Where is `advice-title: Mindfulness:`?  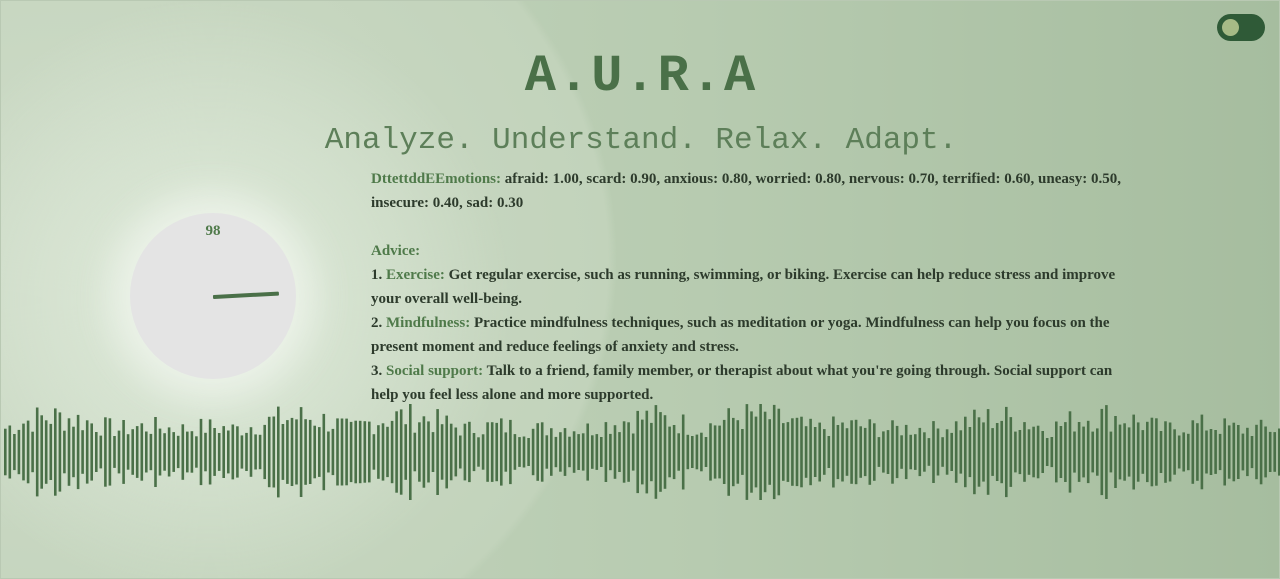
advice-title: Mindfulness: is located at coordinates (428, 323).